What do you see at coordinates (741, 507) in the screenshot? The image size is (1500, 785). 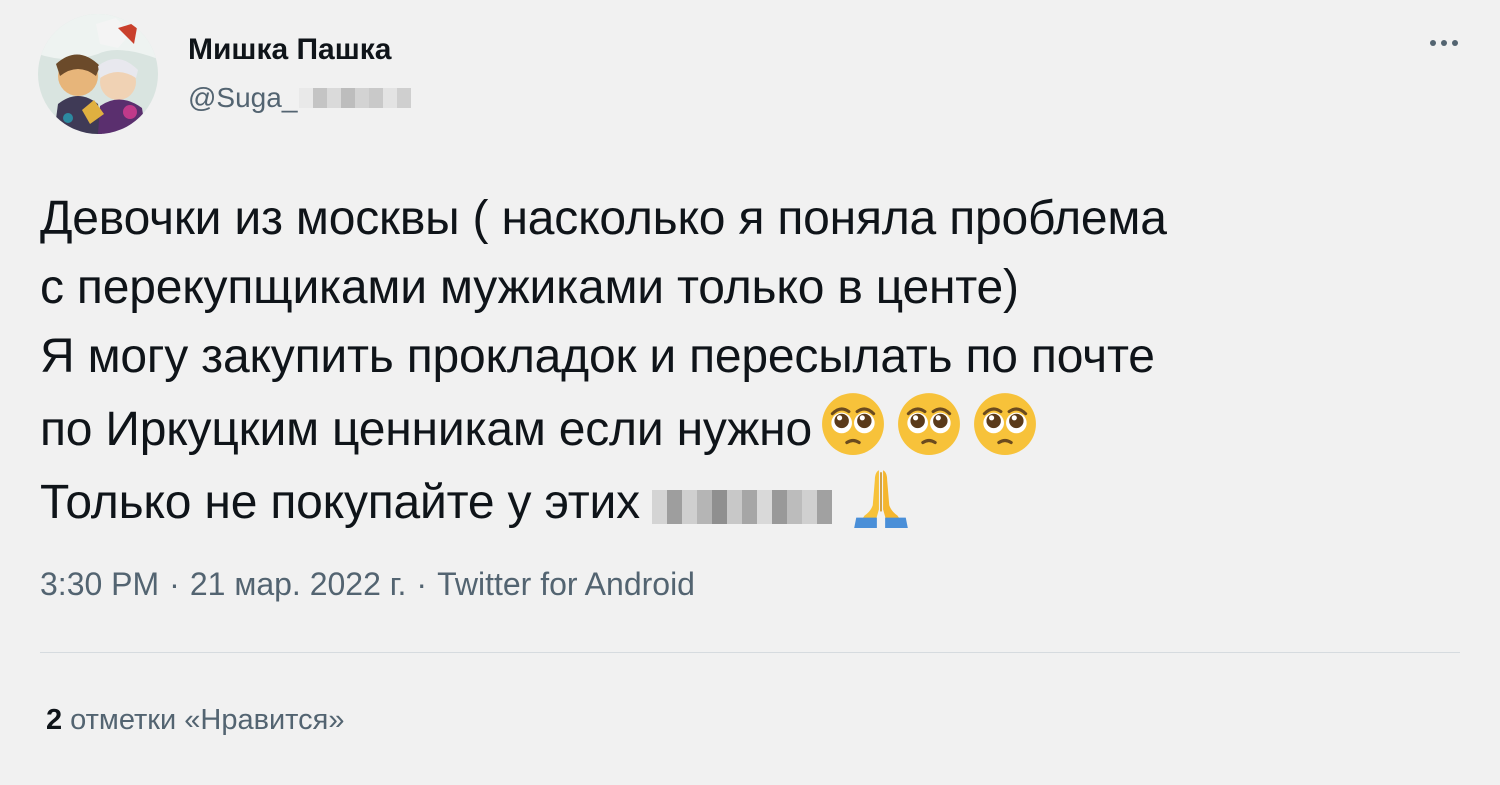 I see `redacted-word-blur` at bounding box center [741, 507].